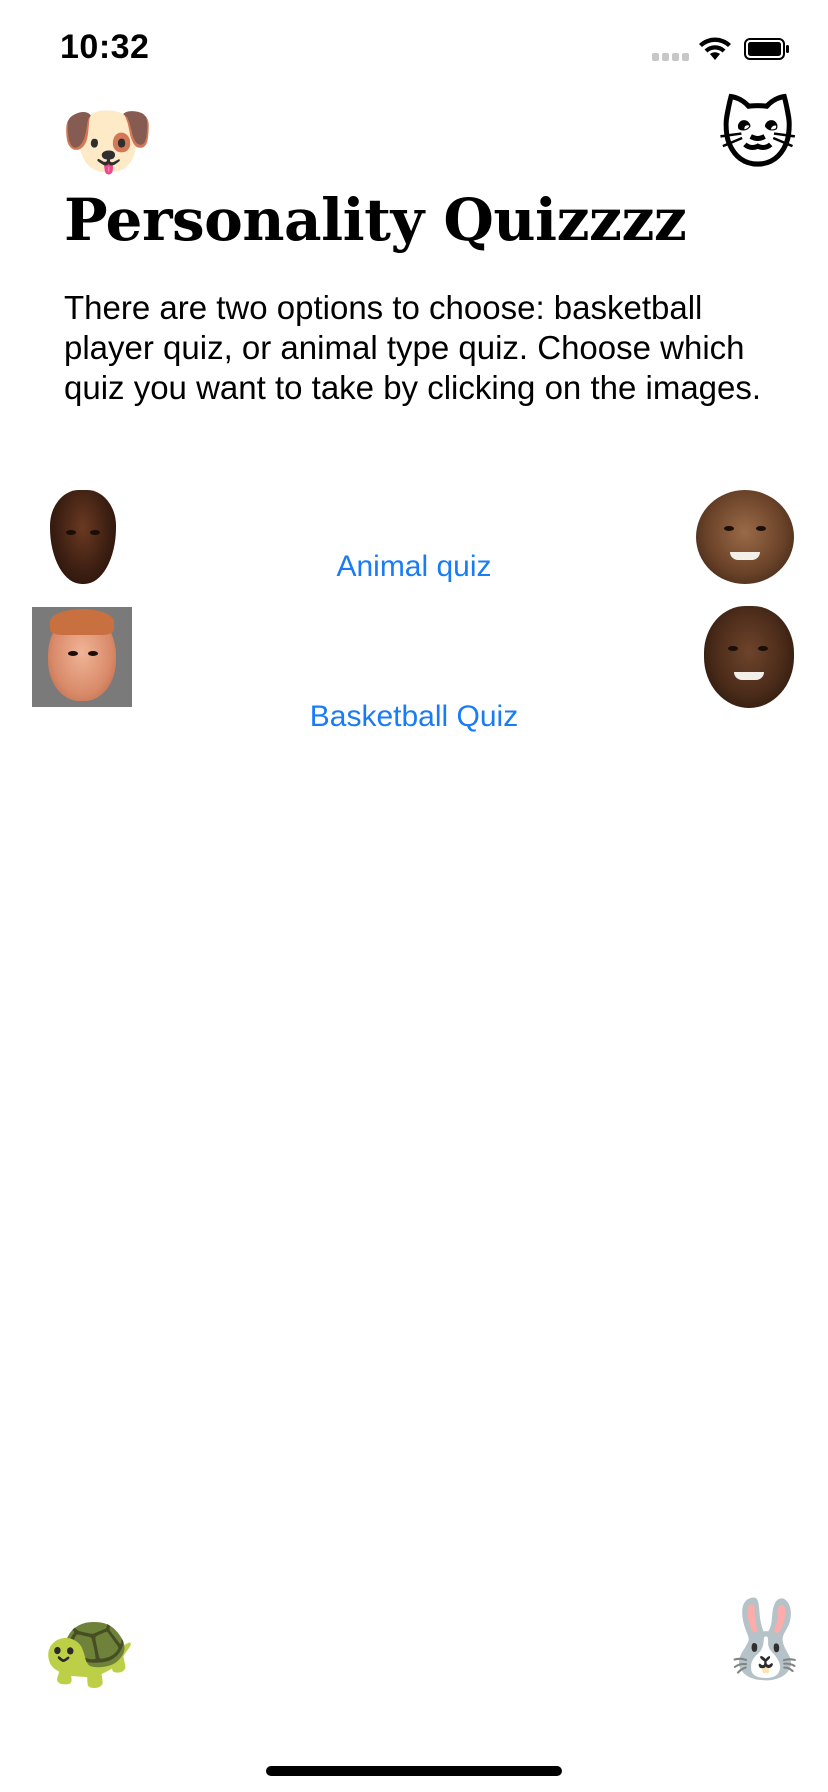  Describe the element at coordinates (414, 567) in the screenshot. I see `animal-quiz-button: Animal quiz` at that location.